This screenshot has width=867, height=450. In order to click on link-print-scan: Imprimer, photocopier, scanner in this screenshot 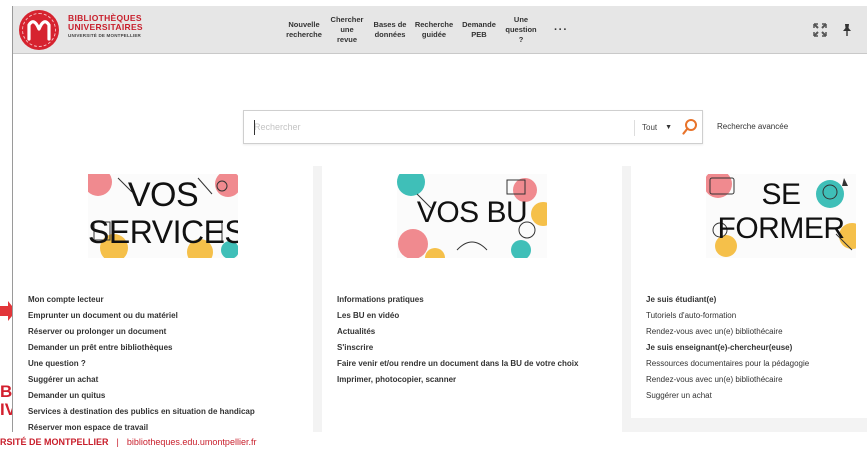, I will do `click(457, 380)`.